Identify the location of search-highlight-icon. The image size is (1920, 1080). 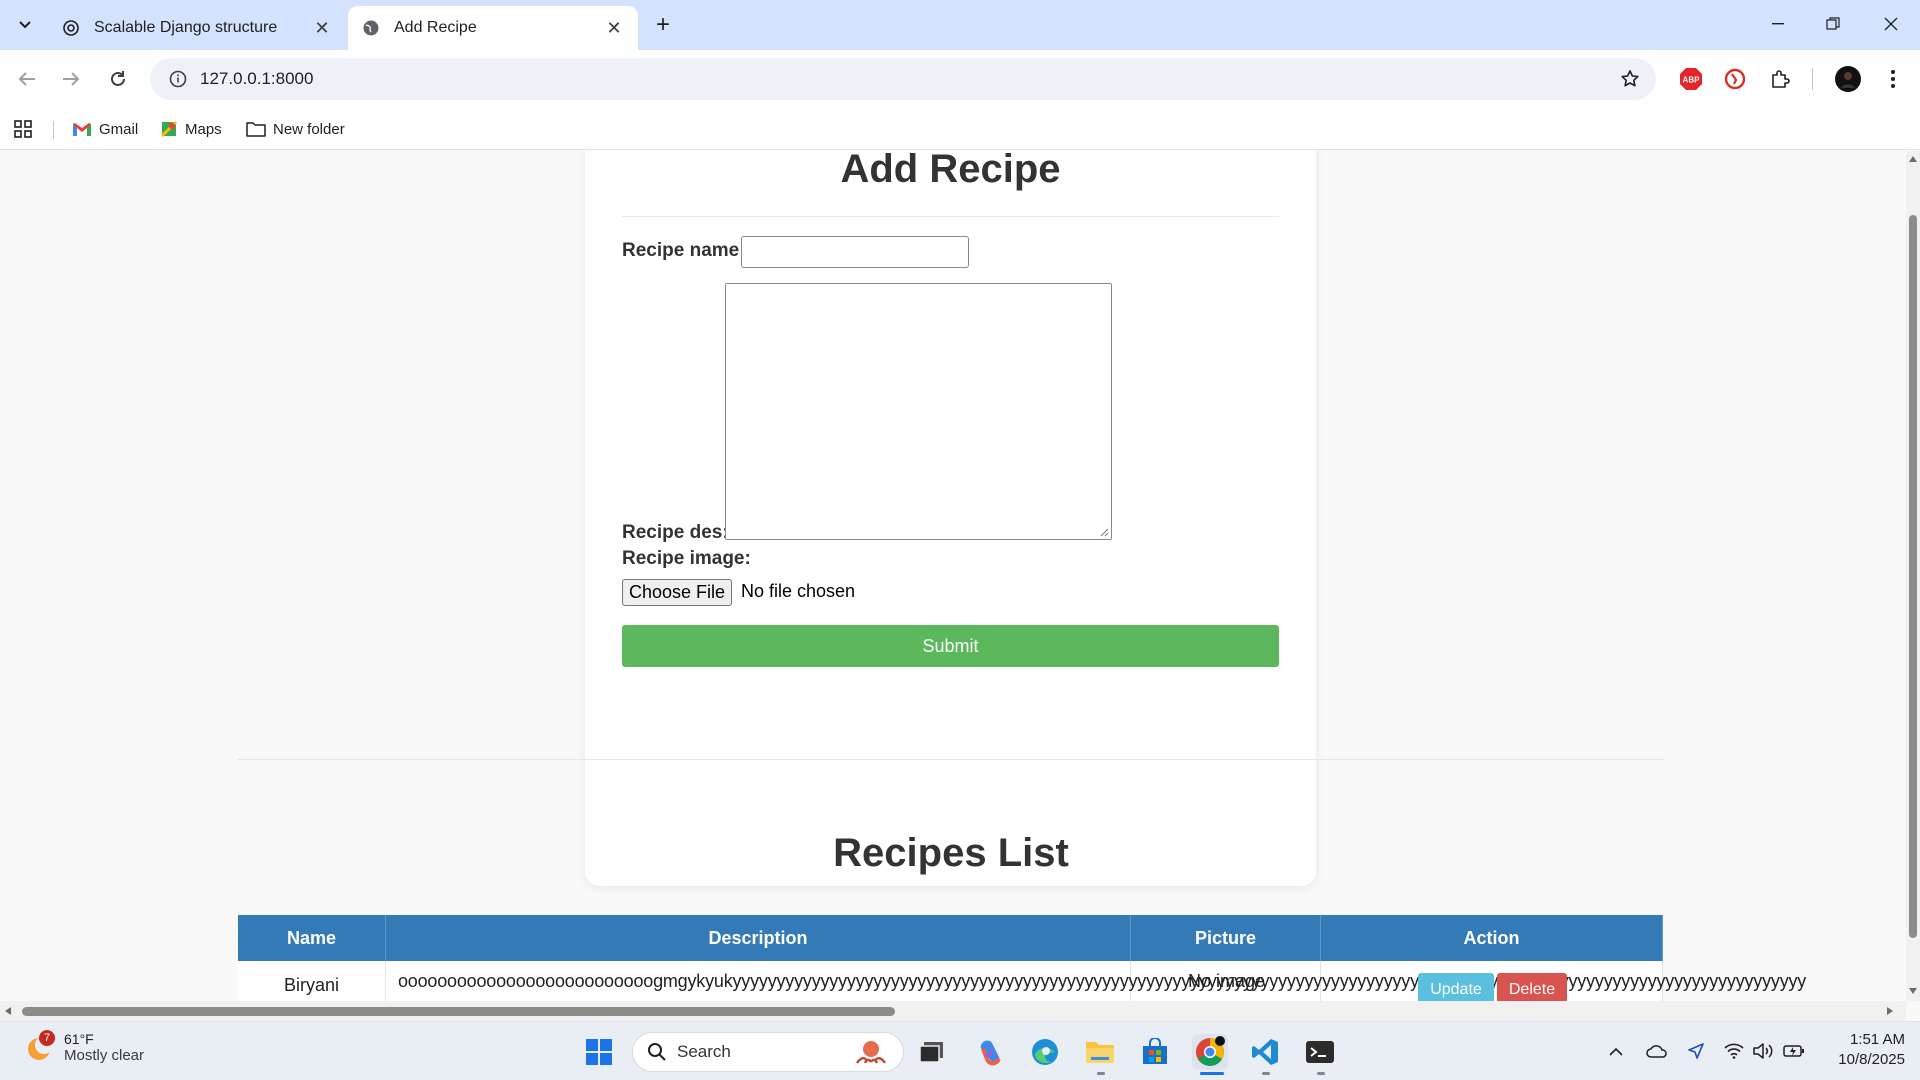
(871, 1052).